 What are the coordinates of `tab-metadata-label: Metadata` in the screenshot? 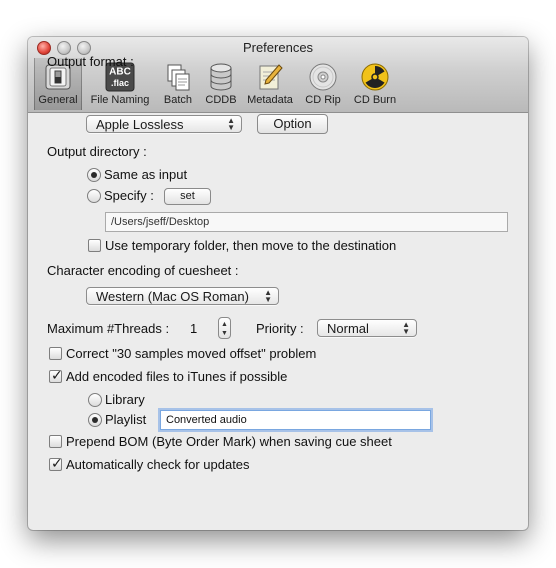 It's located at (270, 100).